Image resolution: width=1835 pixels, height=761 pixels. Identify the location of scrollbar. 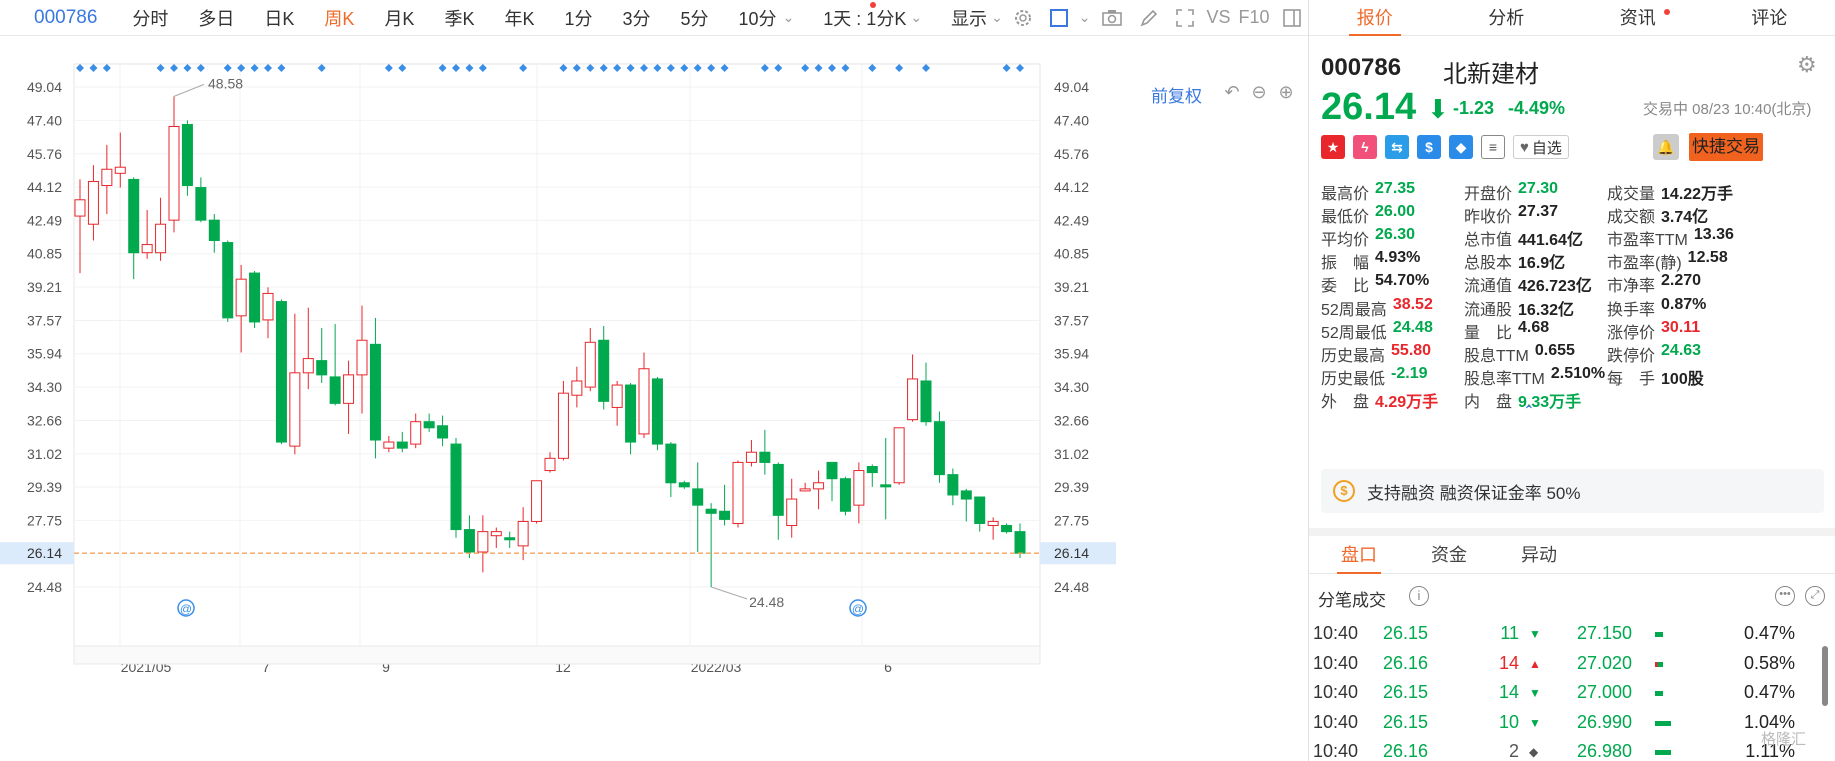
(1825, 691).